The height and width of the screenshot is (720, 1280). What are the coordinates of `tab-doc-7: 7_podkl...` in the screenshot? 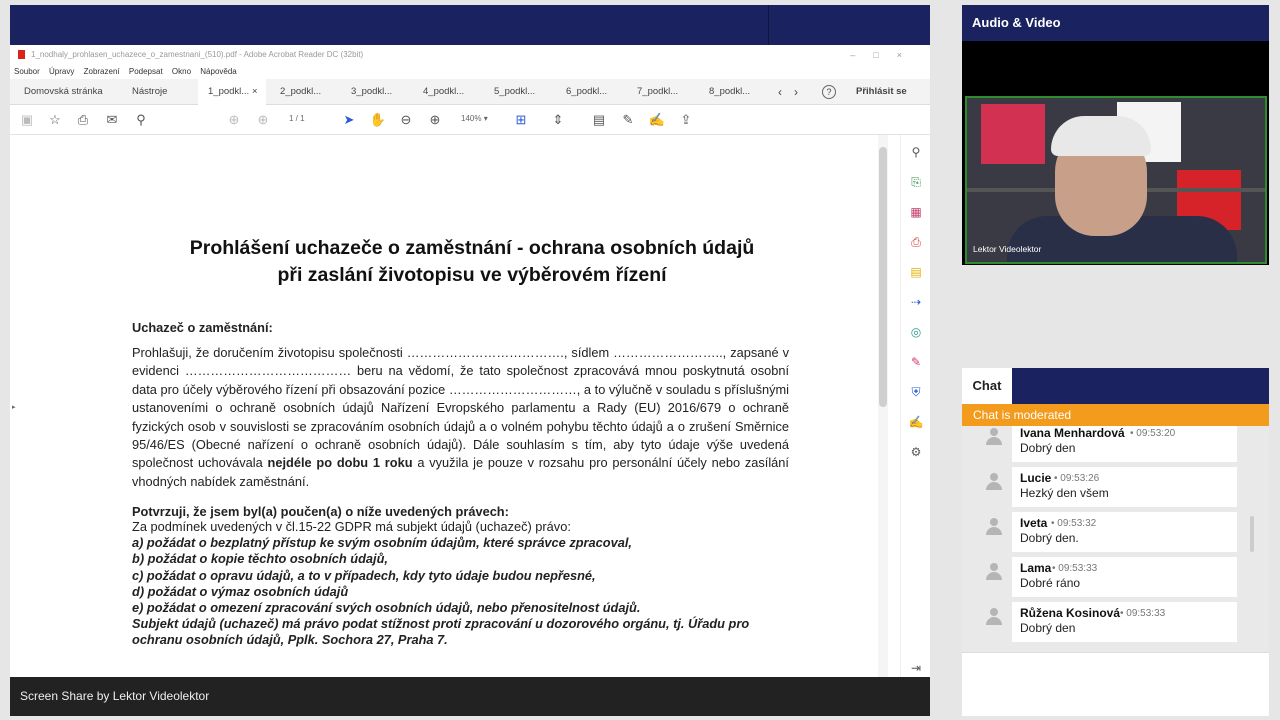 It's located at (657, 92).